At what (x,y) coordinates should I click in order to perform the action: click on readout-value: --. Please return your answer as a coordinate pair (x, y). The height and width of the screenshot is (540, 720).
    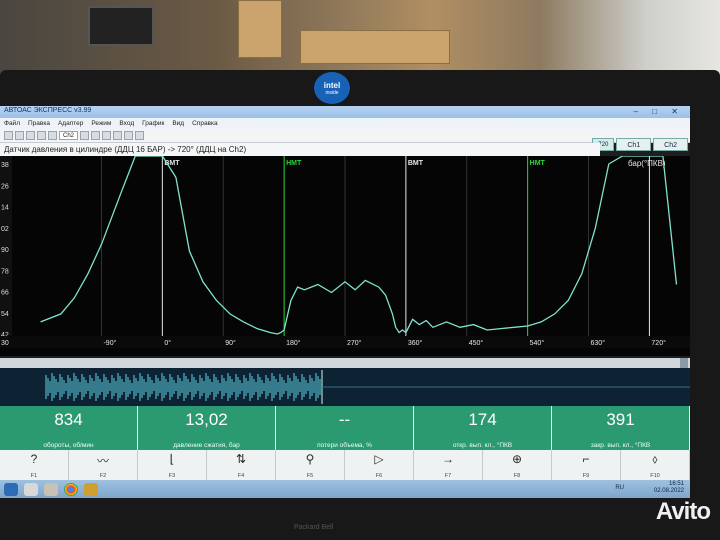
    Looking at the image, I should click on (344, 419).